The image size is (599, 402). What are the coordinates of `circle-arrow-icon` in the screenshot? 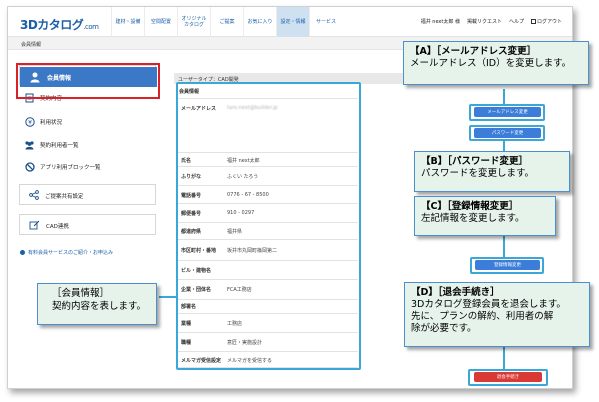 It's located at (22, 252).